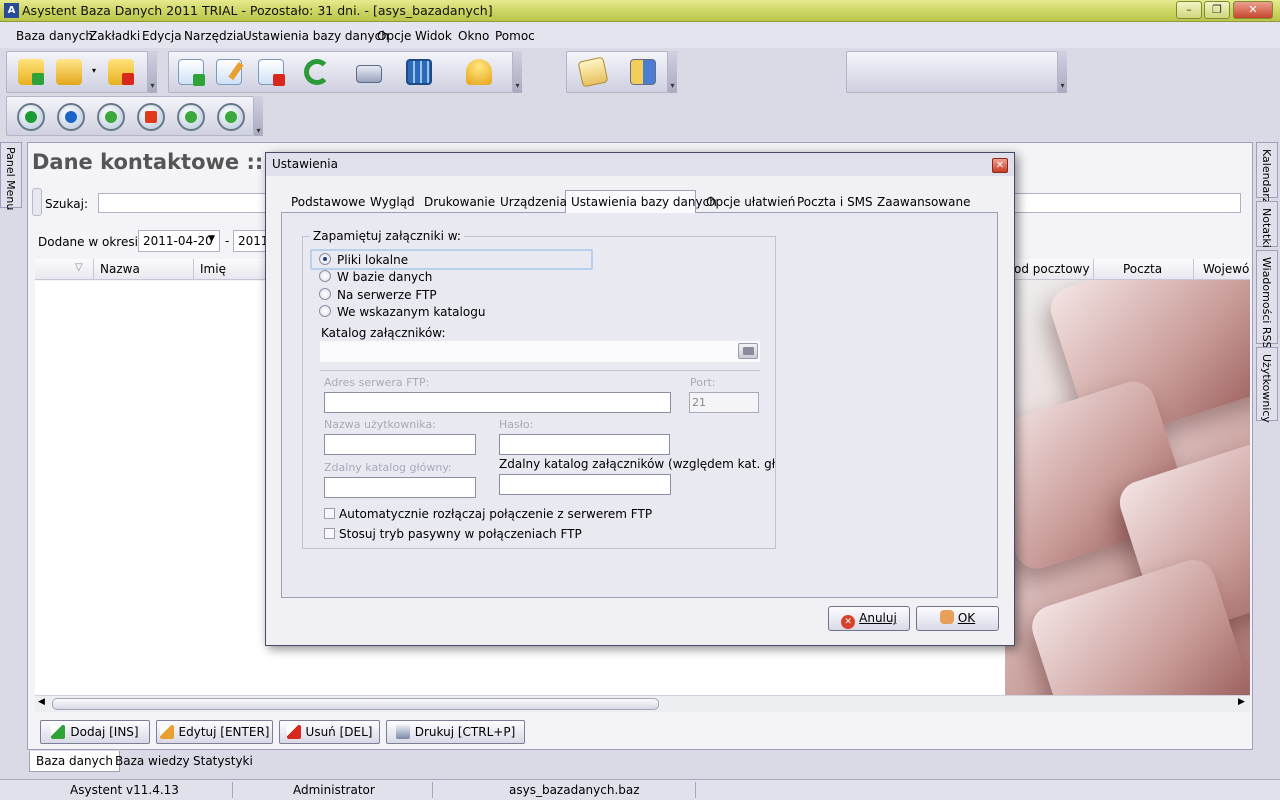 This screenshot has width=1280, height=800. I want to click on passive-mode-checkbox, so click(329, 533).